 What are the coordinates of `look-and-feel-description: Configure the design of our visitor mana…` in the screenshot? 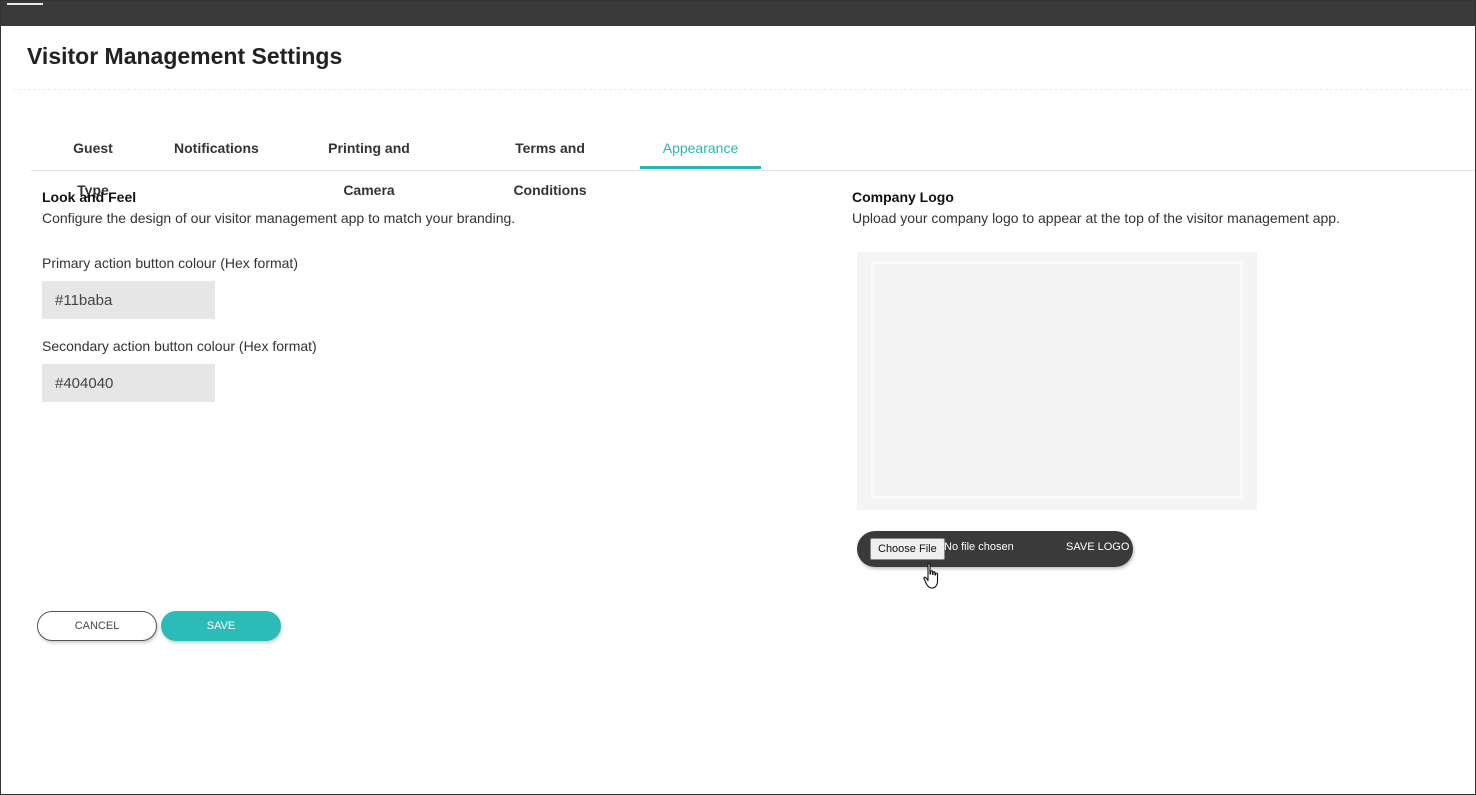 It's located at (279, 218).